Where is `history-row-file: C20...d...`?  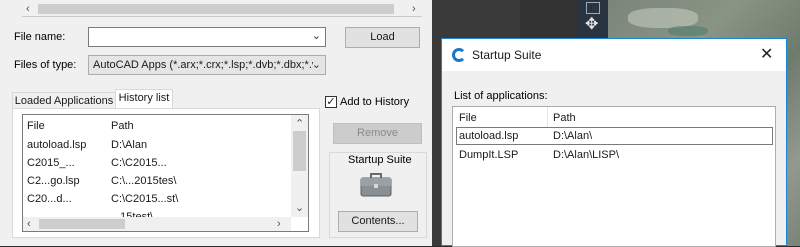 history-row-file: C20...d... is located at coordinates (49, 199).